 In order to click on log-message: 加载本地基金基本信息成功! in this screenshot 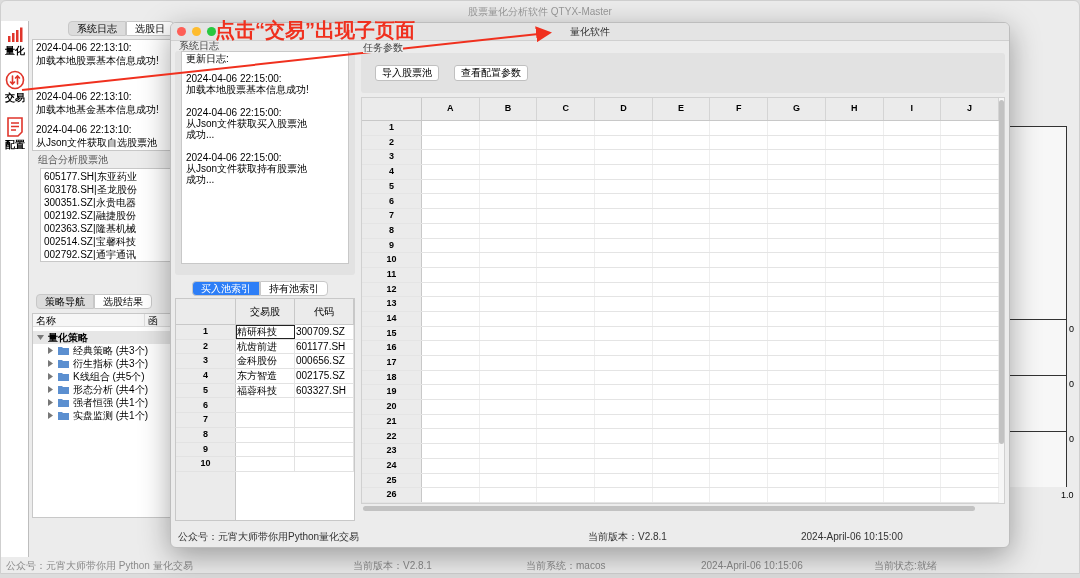, I will do `click(98, 109)`.